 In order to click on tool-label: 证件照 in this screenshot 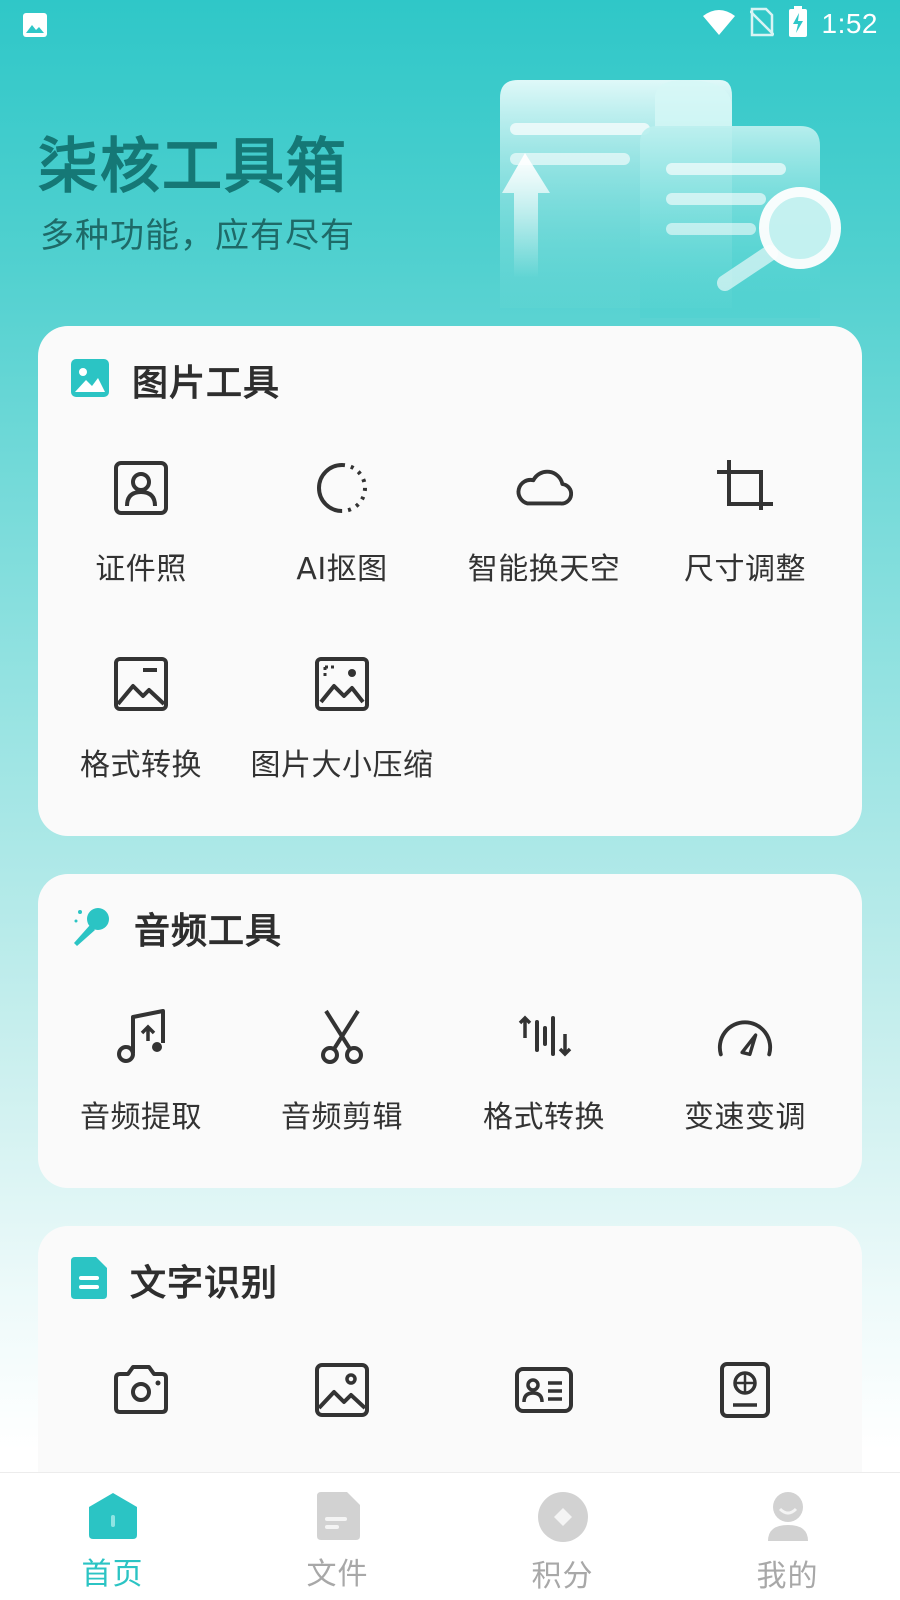, I will do `click(141, 569)`.